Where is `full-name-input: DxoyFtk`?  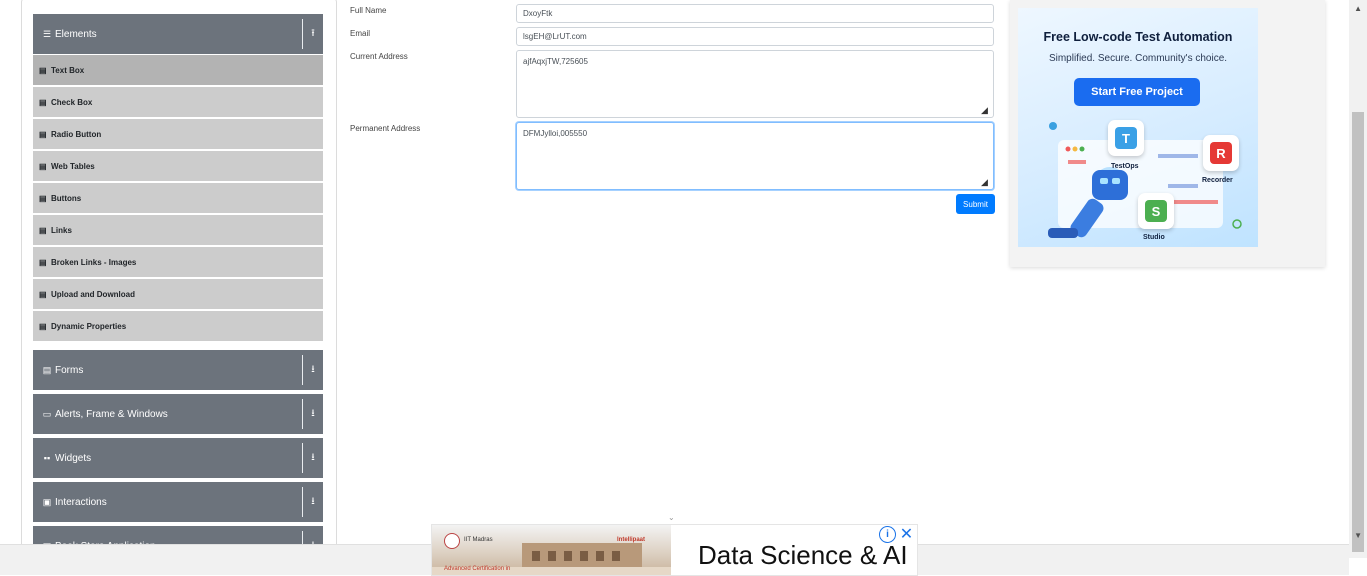 full-name-input: DxoyFtk is located at coordinates (755, 13).